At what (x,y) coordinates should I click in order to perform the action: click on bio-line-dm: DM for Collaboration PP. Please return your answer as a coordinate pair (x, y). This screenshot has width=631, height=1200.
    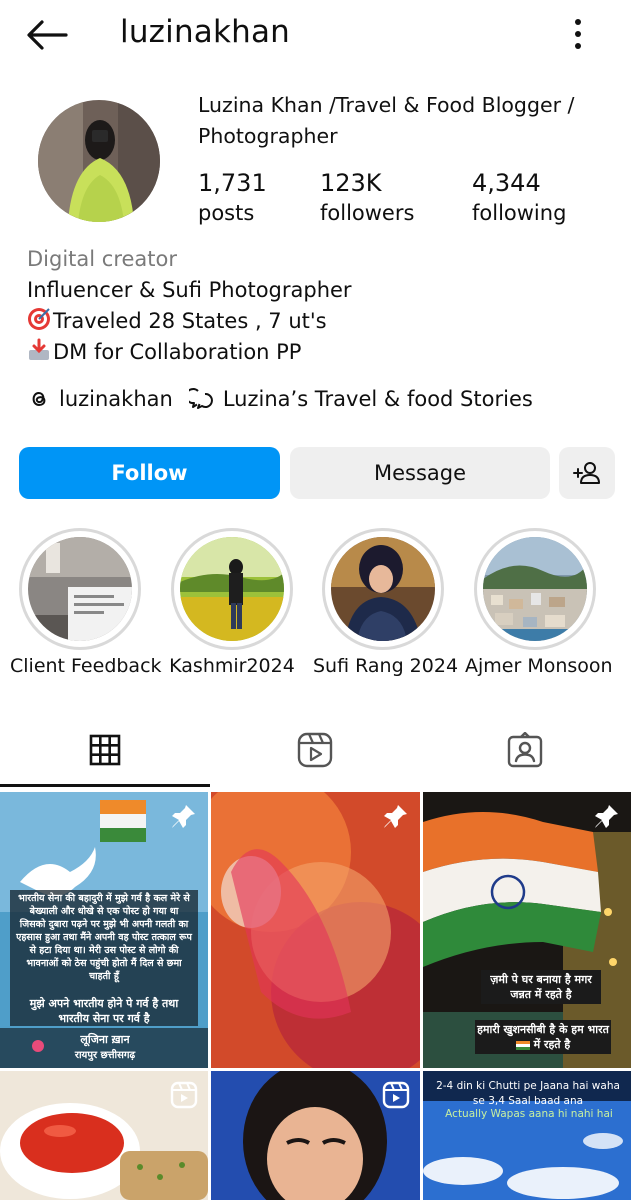
    Looking at the image, I should click on (322, 352).